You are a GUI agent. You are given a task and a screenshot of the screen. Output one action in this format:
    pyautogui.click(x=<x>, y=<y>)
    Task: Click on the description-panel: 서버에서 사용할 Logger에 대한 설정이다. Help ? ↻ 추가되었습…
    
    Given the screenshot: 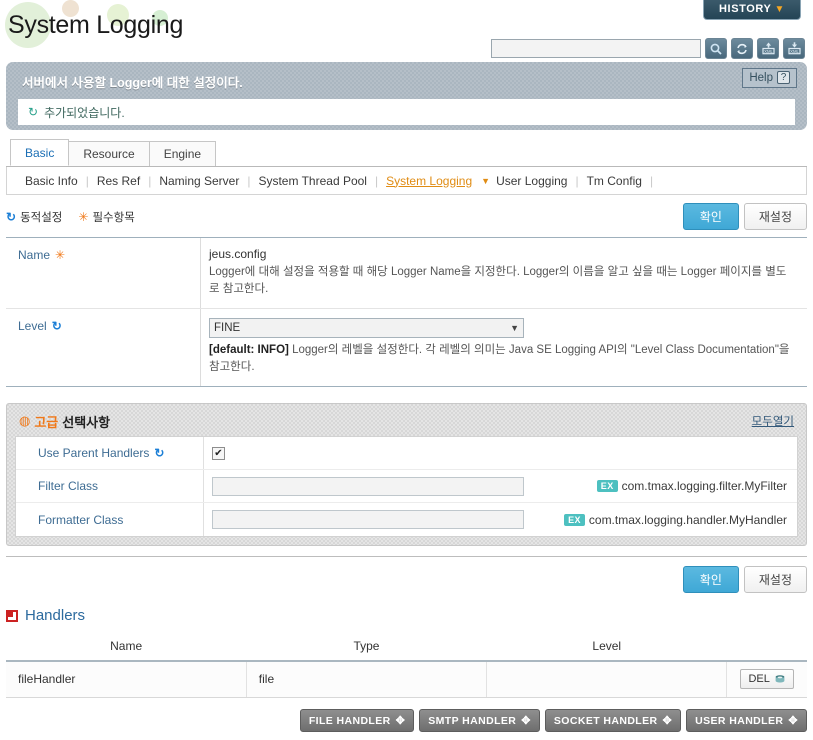 What is the action you would take?
    pyautogui.click(x=406, y=96)
    